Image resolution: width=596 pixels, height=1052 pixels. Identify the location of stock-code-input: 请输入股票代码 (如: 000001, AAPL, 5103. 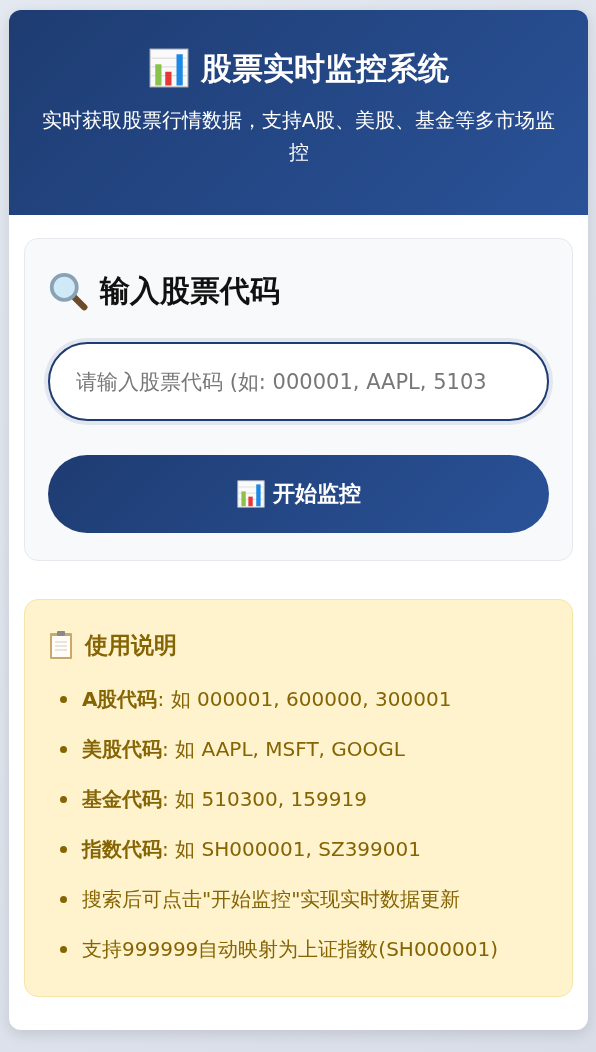
(298, 381).